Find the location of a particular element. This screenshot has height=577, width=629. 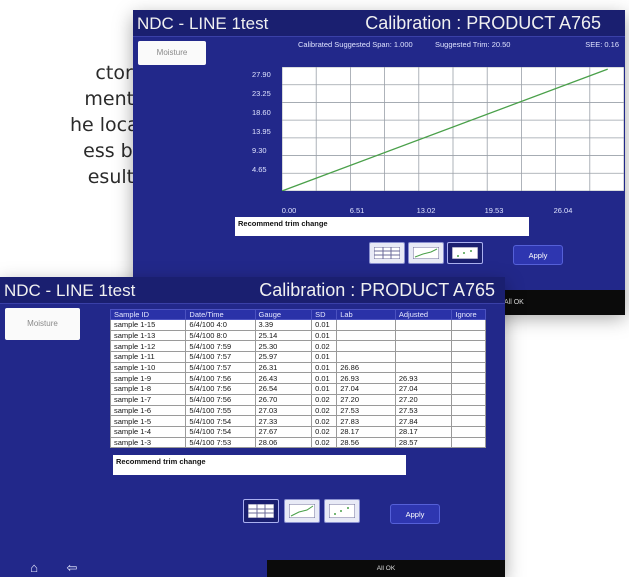

table-cell: sample 1-4 is located at coordinates (148, 431).